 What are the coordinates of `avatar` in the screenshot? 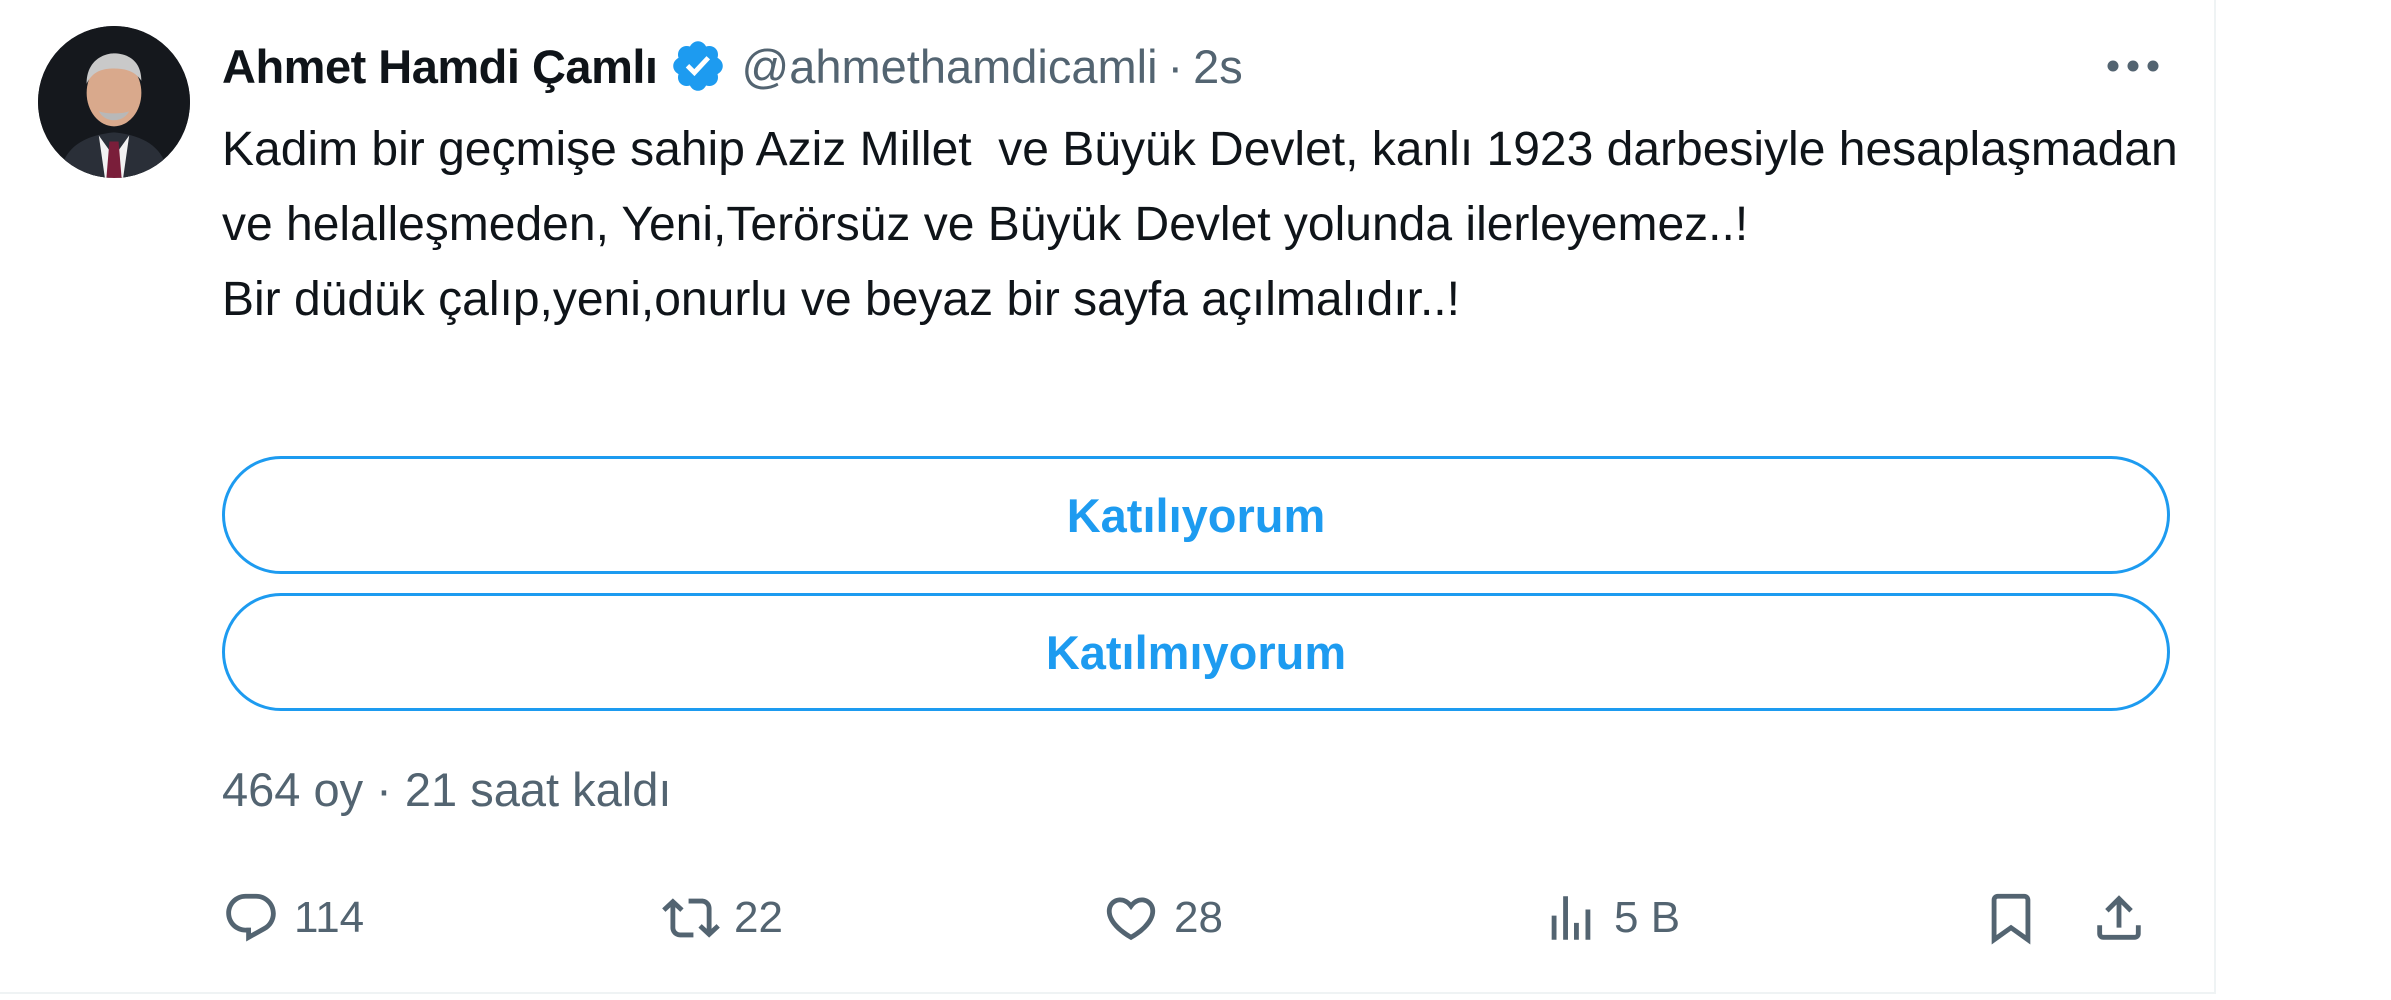 It's located at (114, 102).